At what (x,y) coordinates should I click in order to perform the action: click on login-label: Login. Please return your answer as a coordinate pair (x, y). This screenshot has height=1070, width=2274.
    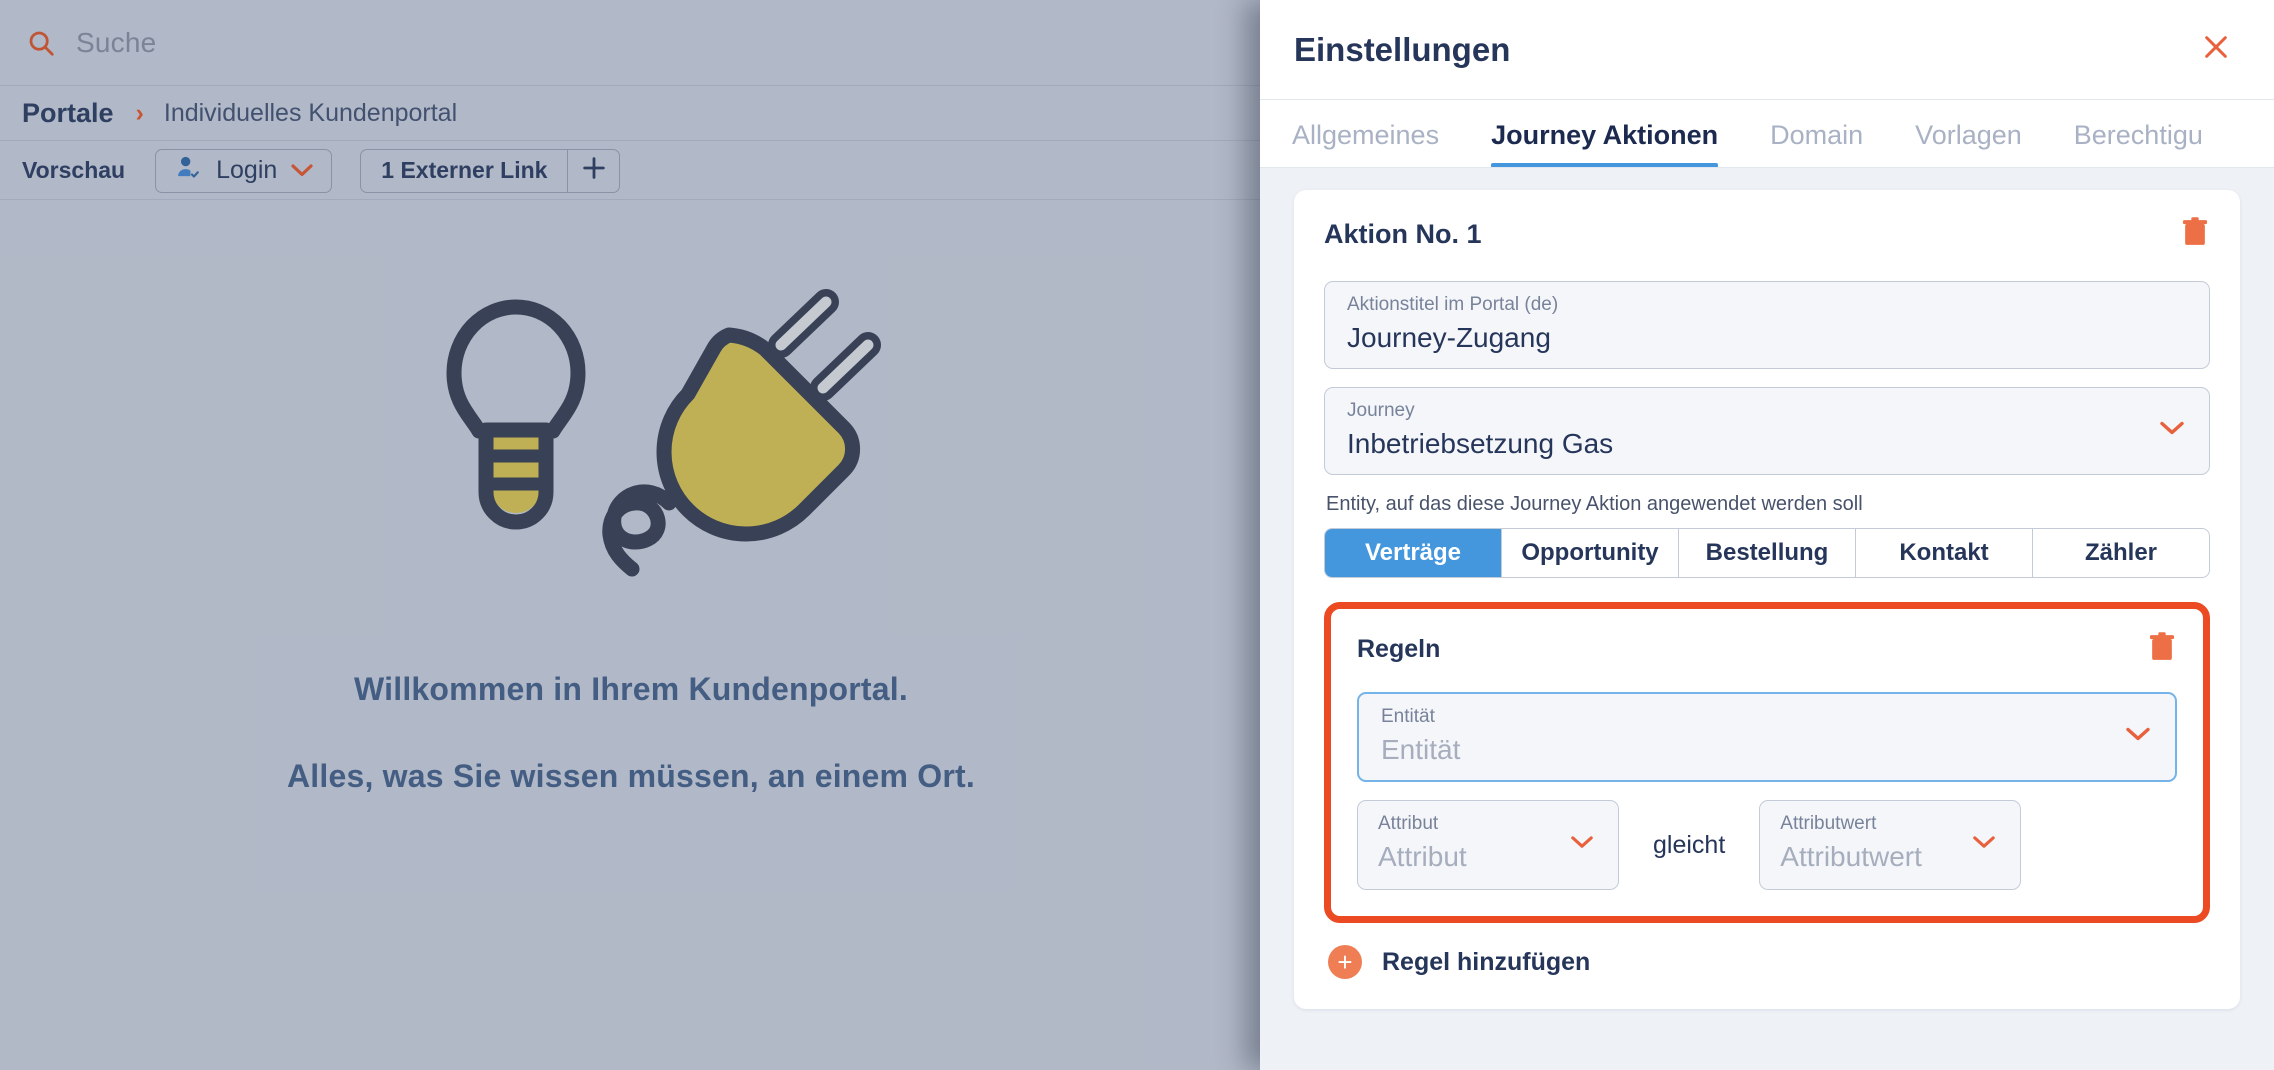
    Looking at the image, I should click on (247, 170).